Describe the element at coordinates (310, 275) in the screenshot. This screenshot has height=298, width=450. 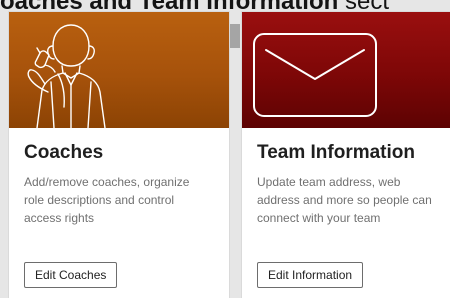
I see `edit-information-button: Edit Information` at that location.